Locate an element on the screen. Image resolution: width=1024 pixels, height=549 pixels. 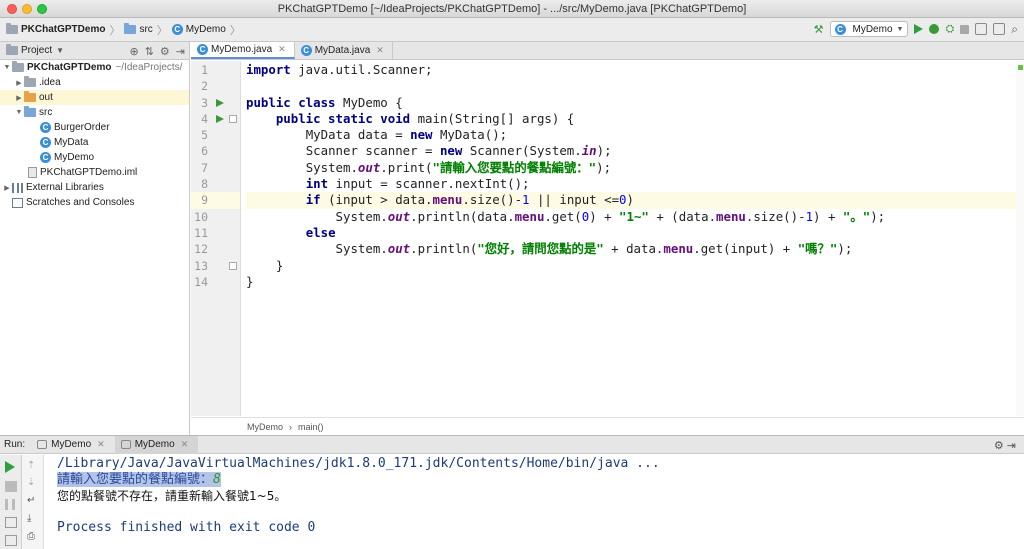
hide-icon: ⇥ is located at coordinates (180, 51).